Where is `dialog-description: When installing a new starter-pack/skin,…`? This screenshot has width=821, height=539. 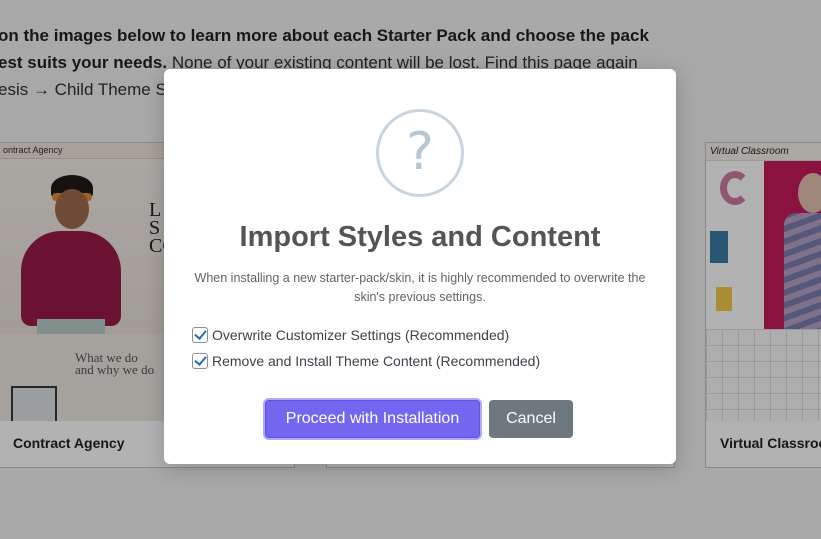 dialog-description: When installing a new starter-pack/skin,… is located at coordinates (420, 287).